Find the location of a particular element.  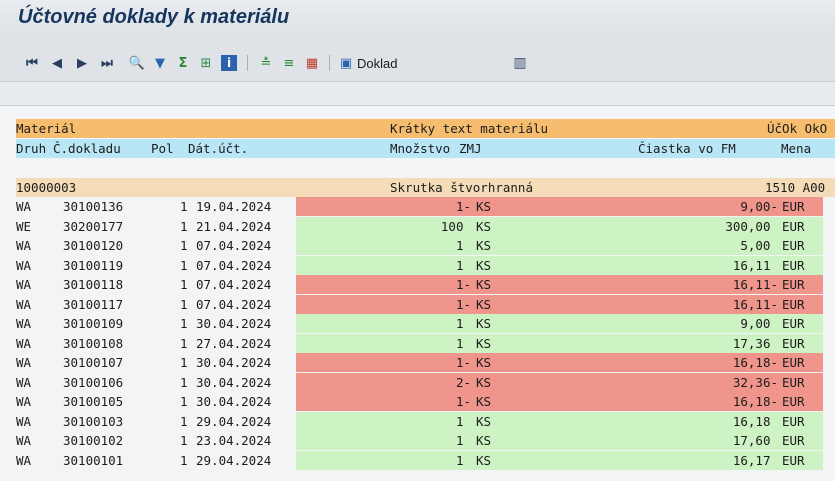

table-row: WA 30100107 1 30.04.2024 1- KS 16,18- EUR is located at coordinates (425, 362).